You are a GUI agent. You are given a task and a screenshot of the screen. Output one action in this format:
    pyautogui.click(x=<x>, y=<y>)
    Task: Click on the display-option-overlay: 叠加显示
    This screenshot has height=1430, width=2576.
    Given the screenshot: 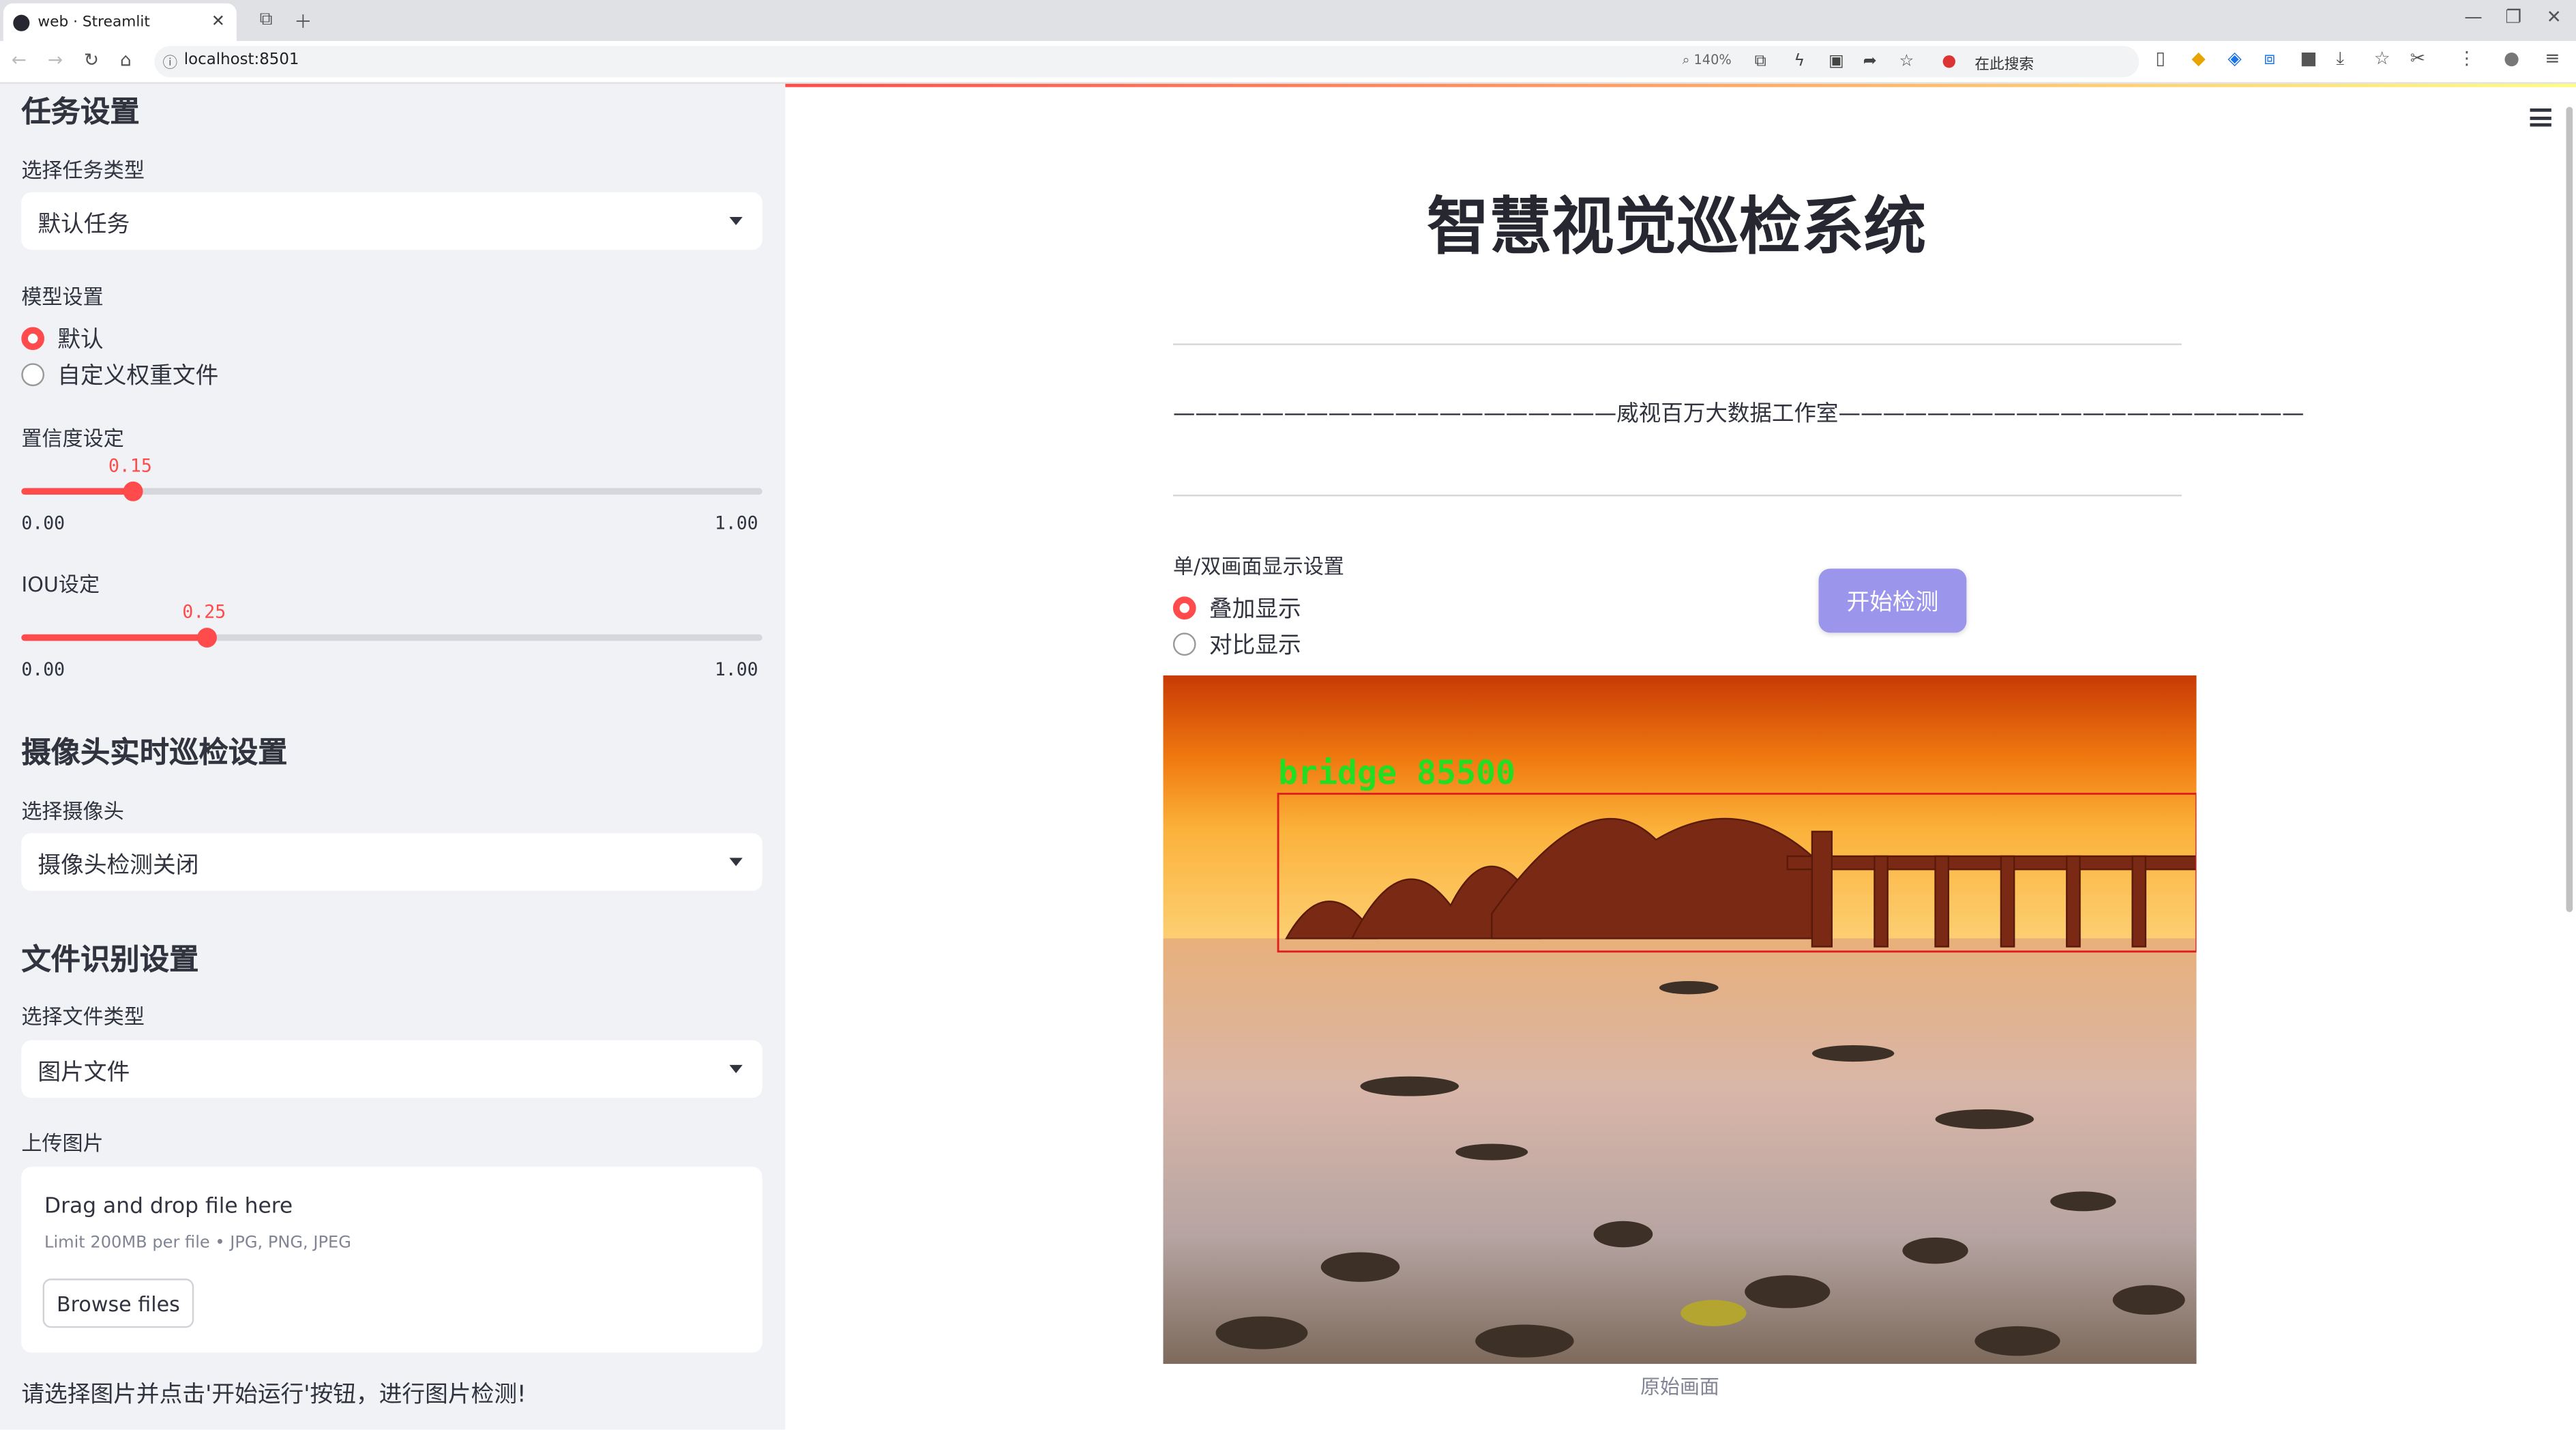 What is the action you would take?
    pyautogui.click(x=1236, y=608)
    